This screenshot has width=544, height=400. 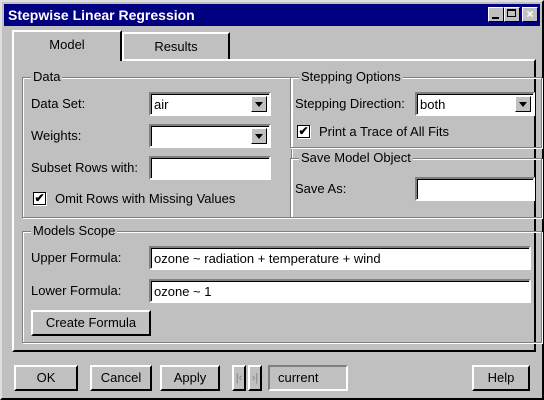 I want to click on apply-label: Apply, so click(x=190, y=377).